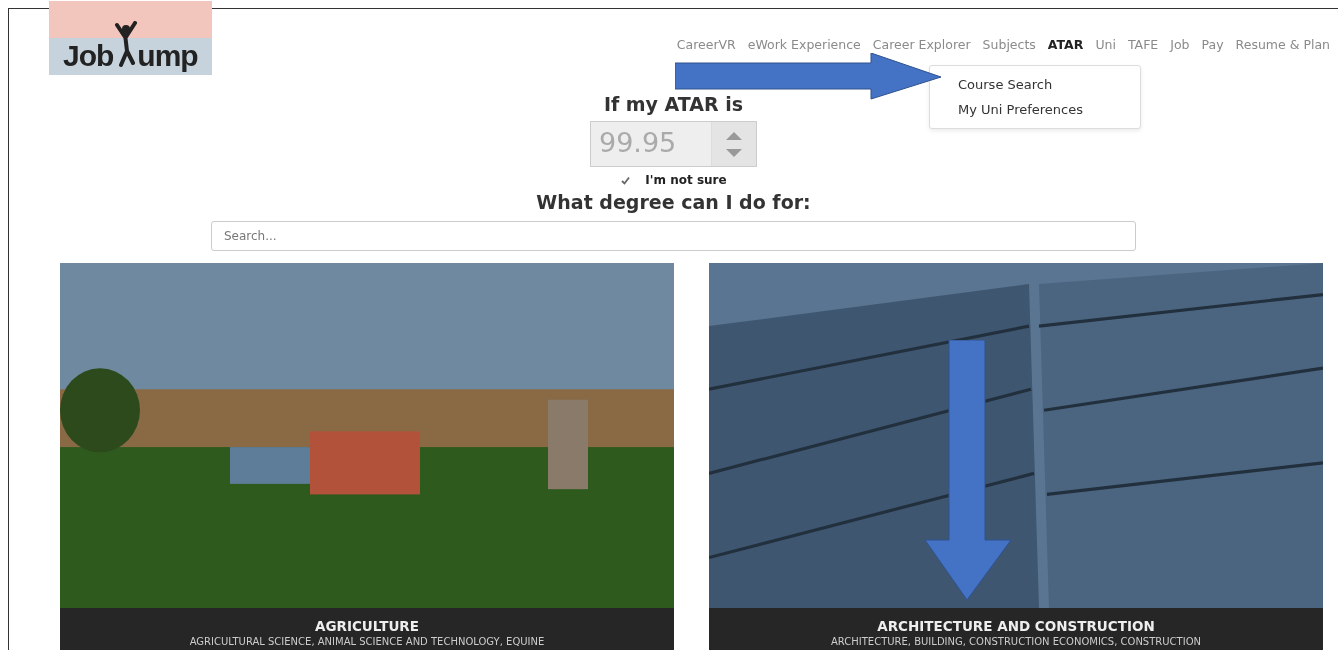 The image size is (1338, 650). What do you see at coordinates (1105, 44) in the screenshot?
I see `nav-link: Uni` at bounding box center [1105, 44].